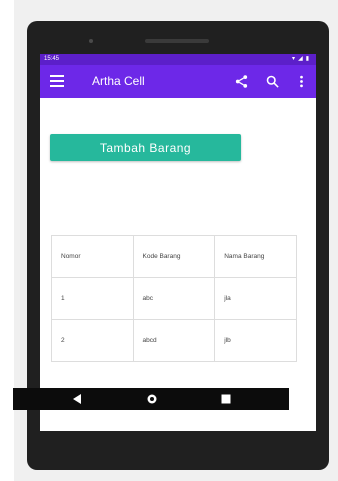 The height and width of the screenshot is (481, 338). Describe the element at coordinates (226, 399) in the screenshot. I see `recents-icon` at that location.